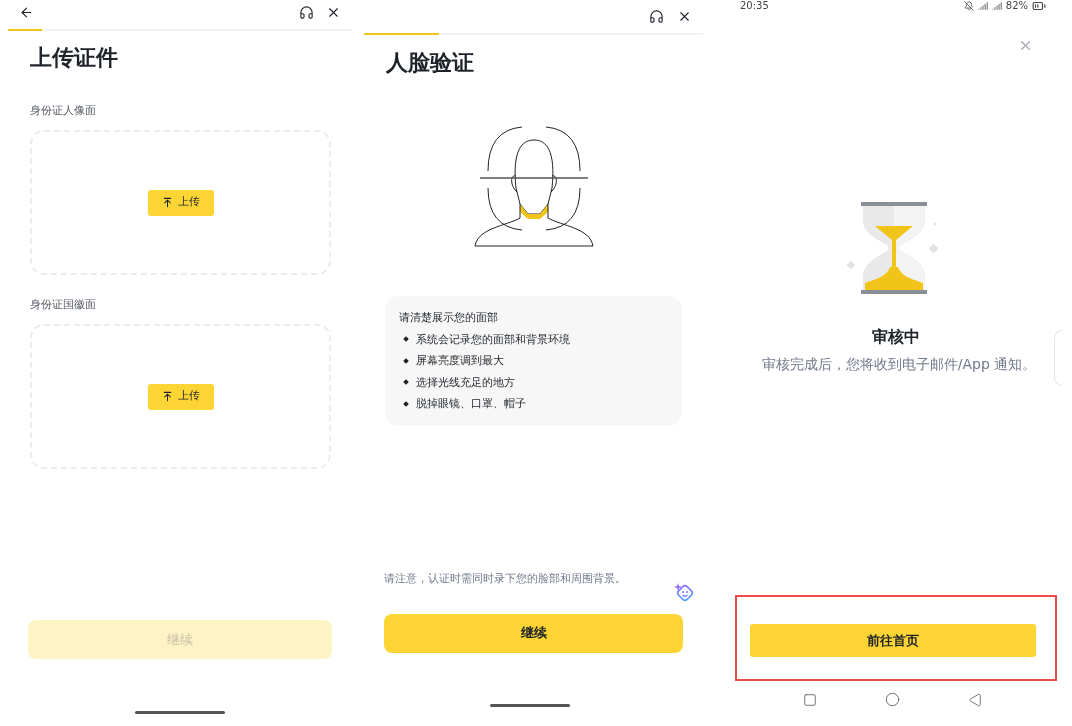 Image resolution: width=1072 pixels, height=726 pixels. I want to click on smiley-sparkle-icon, so click(685, 592).